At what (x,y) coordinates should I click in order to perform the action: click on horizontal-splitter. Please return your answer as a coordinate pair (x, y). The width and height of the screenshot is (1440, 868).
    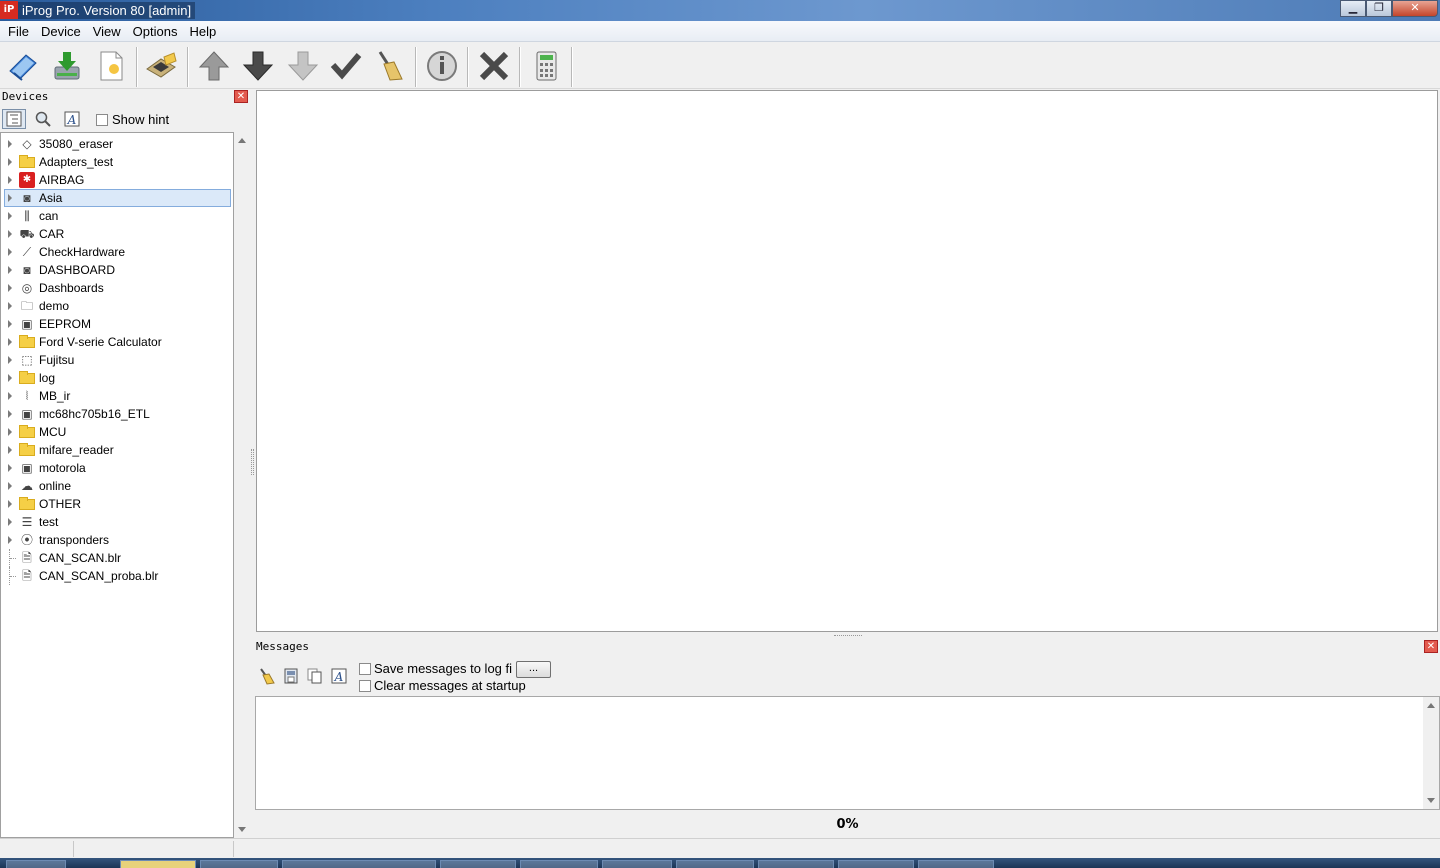
    Looking at the image, I should click on (847, 635).